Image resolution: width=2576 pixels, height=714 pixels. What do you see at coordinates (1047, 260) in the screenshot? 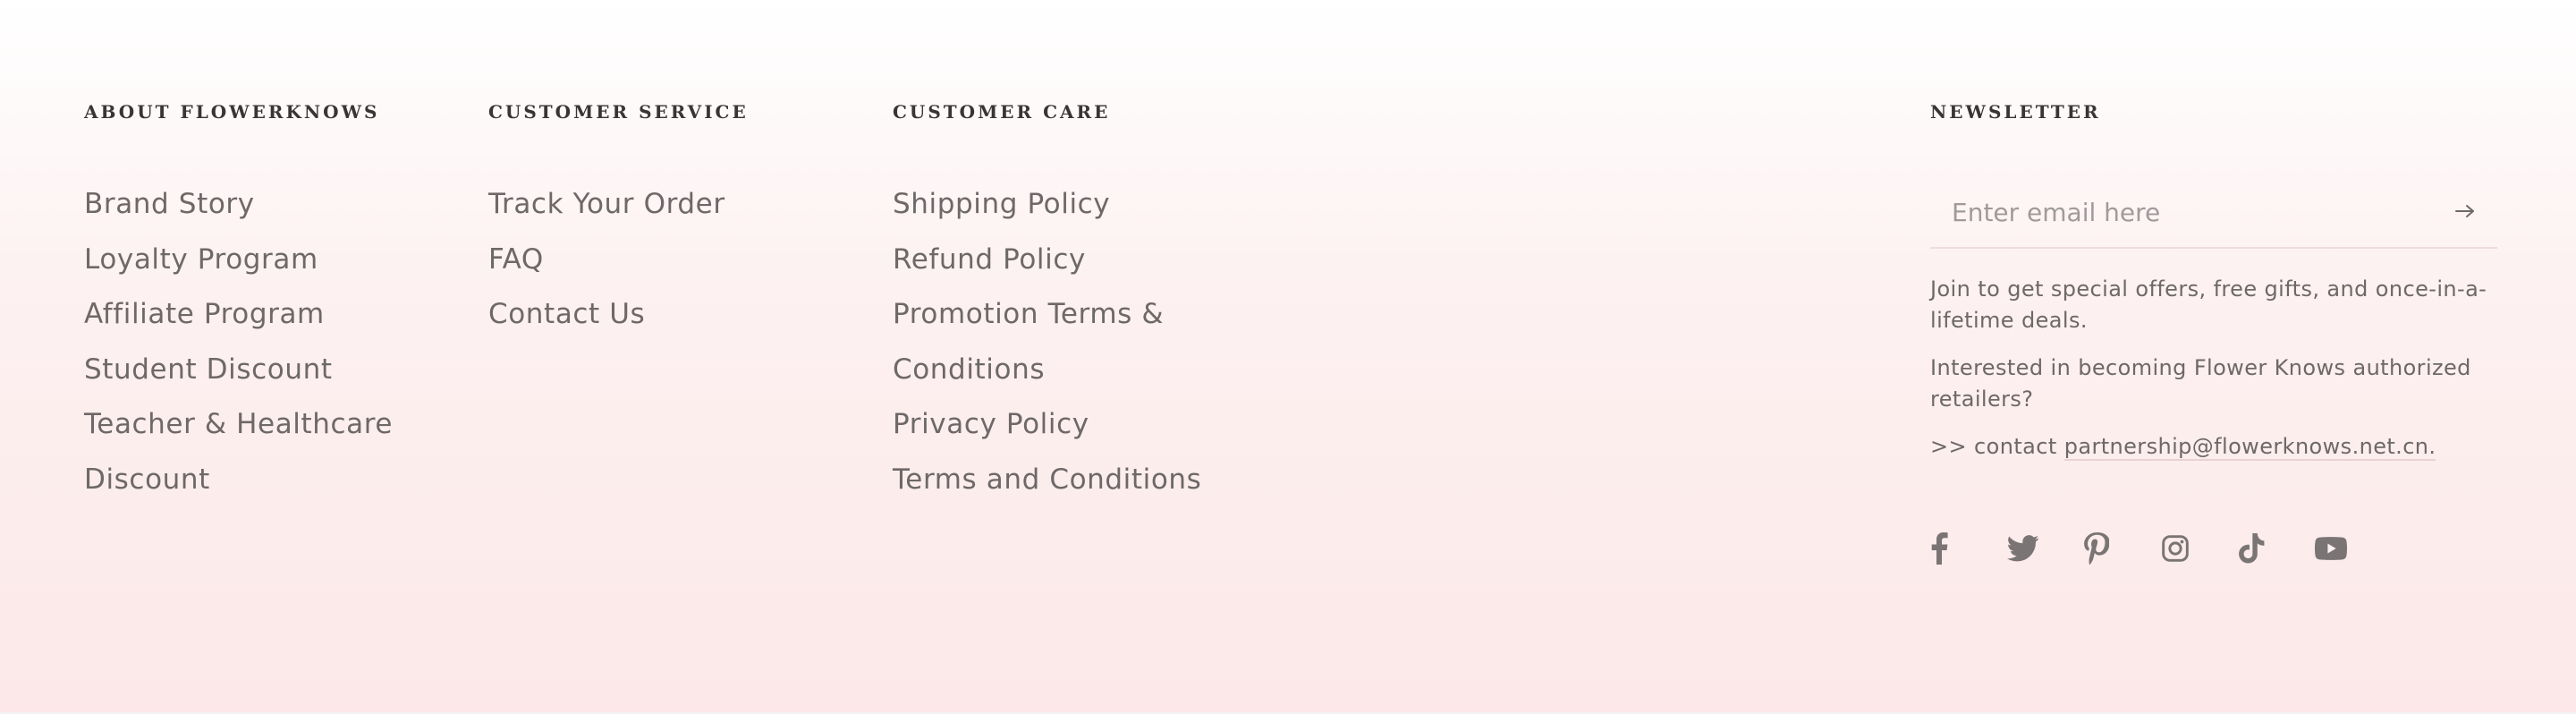
I see `care-link-refund-policy: Refund Policy` at bounding box center [1047, 260].